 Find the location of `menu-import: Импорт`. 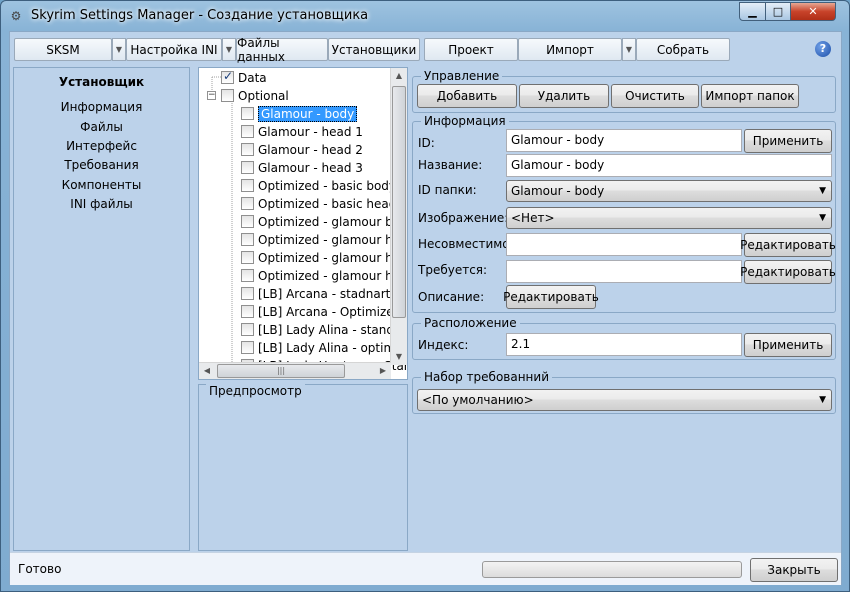

menu-import: Импорт is located at coordinates (570, 49).